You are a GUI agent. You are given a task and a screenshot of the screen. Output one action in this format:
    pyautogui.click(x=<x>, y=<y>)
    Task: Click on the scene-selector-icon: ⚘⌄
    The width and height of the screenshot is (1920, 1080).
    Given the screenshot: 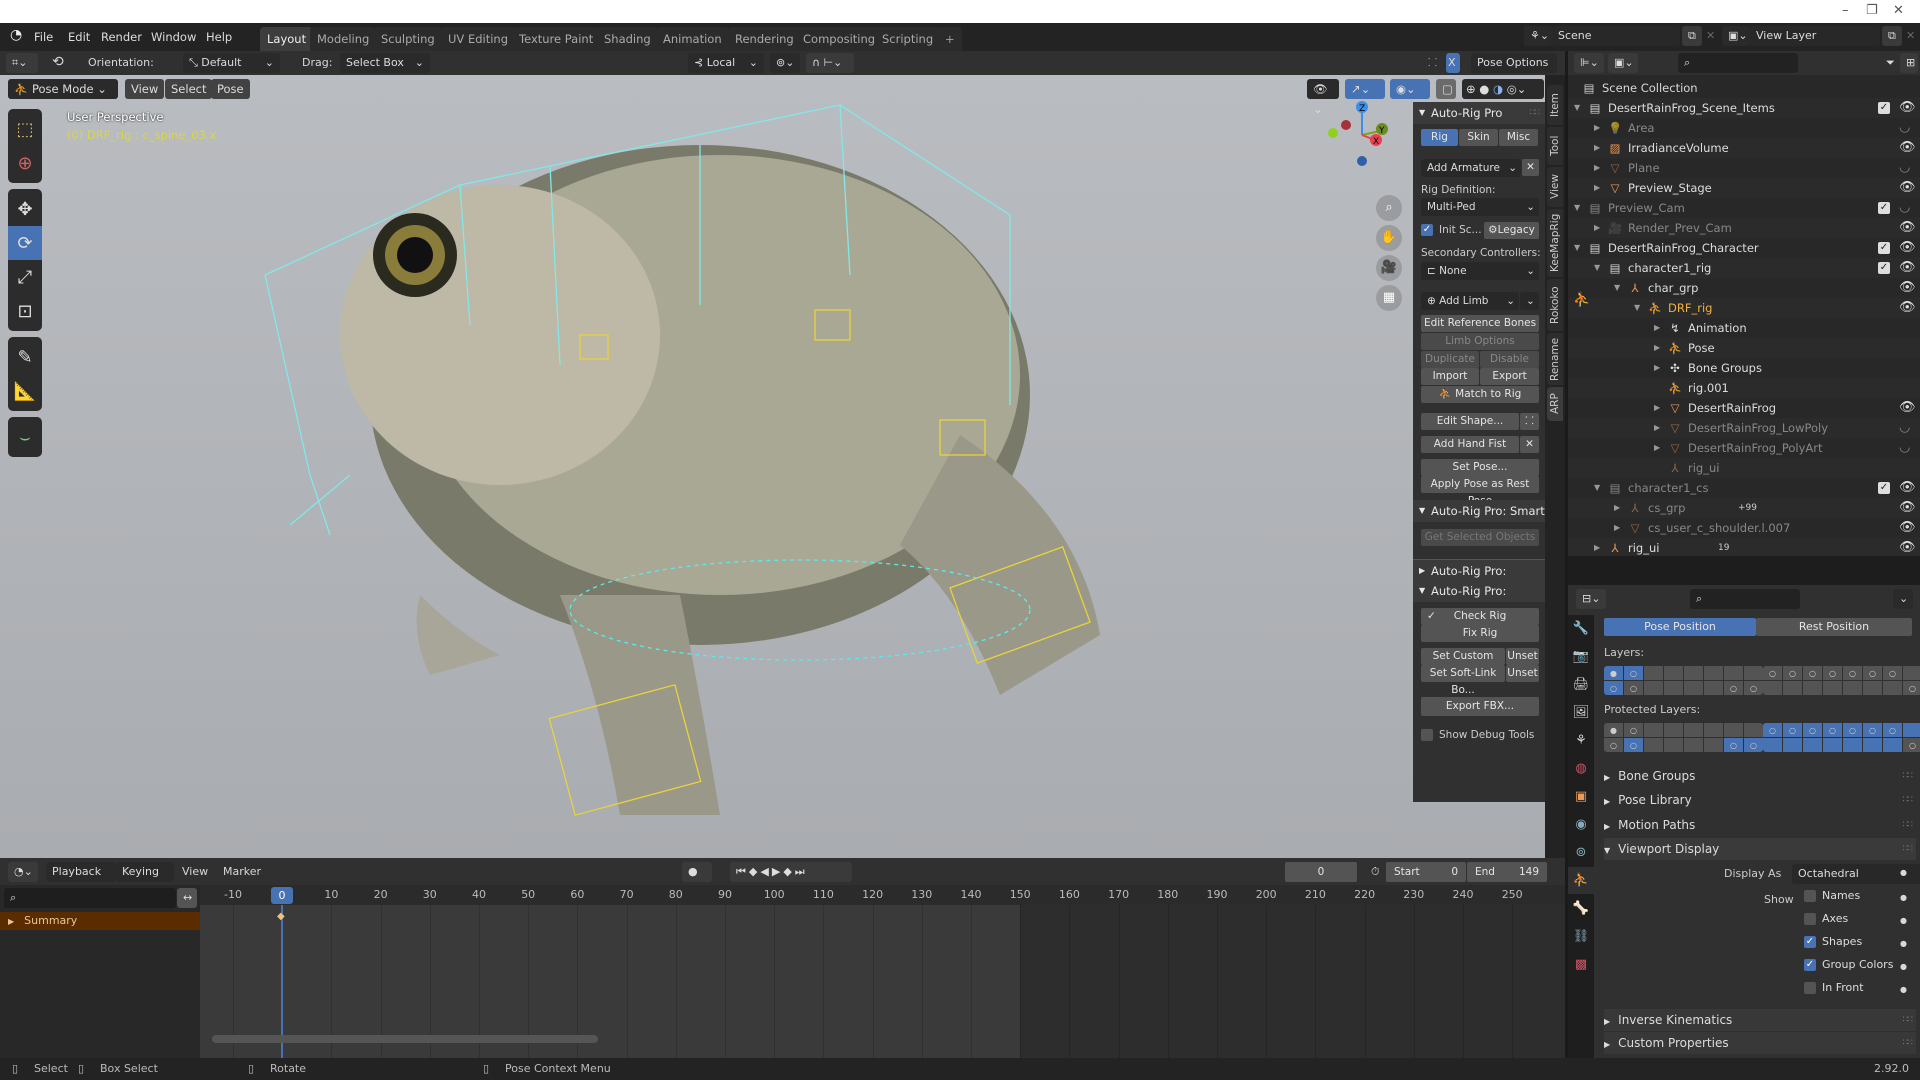 What is the action you would take?
    pyautogui.click(x=1538, y=36)
    